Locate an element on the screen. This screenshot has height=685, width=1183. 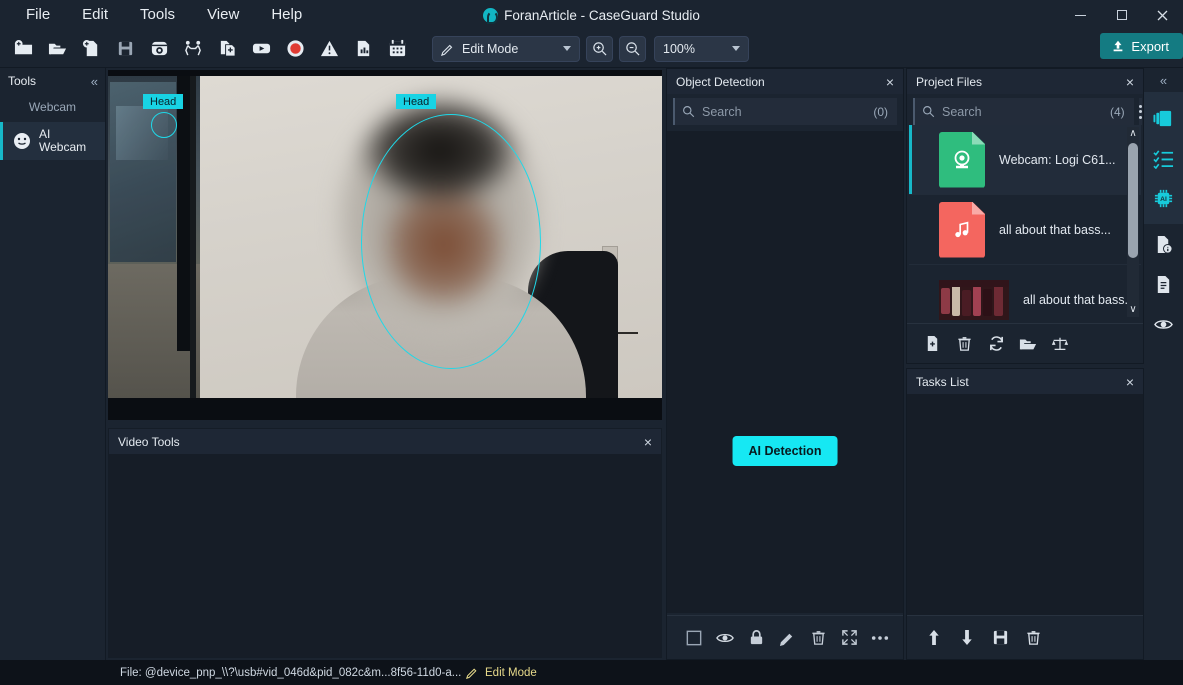
project-files-search: (4) is located at coordinates (1023, 111).